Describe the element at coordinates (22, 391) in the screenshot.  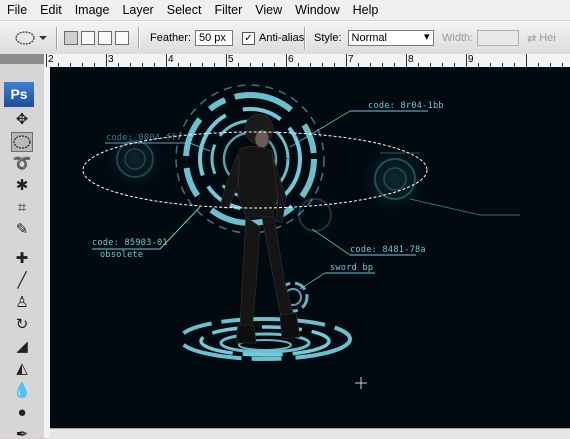
I see `blur-icon: 💧` at that location.